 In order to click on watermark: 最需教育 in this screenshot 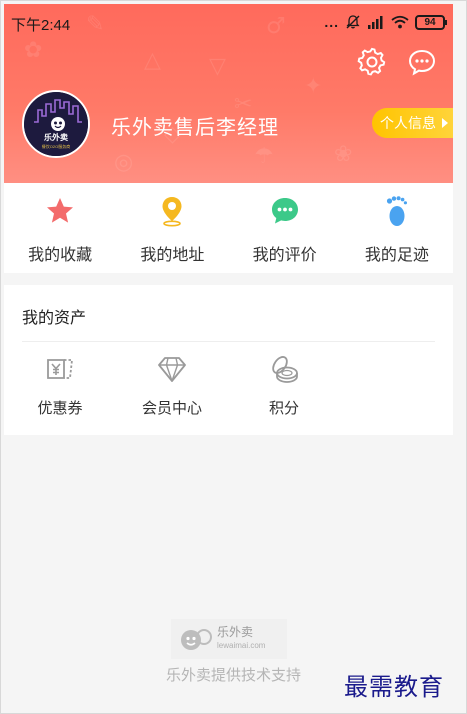, I will do `click(394, 687)`.